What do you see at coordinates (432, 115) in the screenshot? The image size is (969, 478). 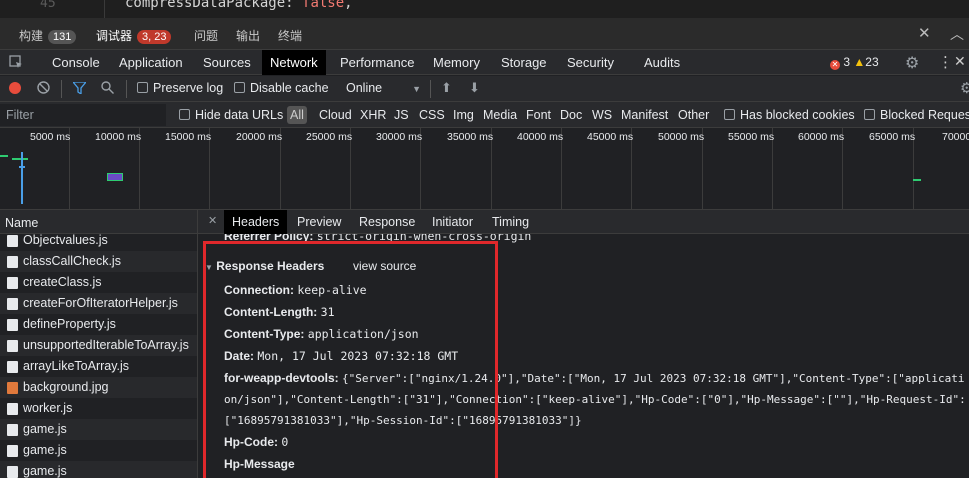 I see `type-filter-css: CSS` at bounding box center [432, 115].